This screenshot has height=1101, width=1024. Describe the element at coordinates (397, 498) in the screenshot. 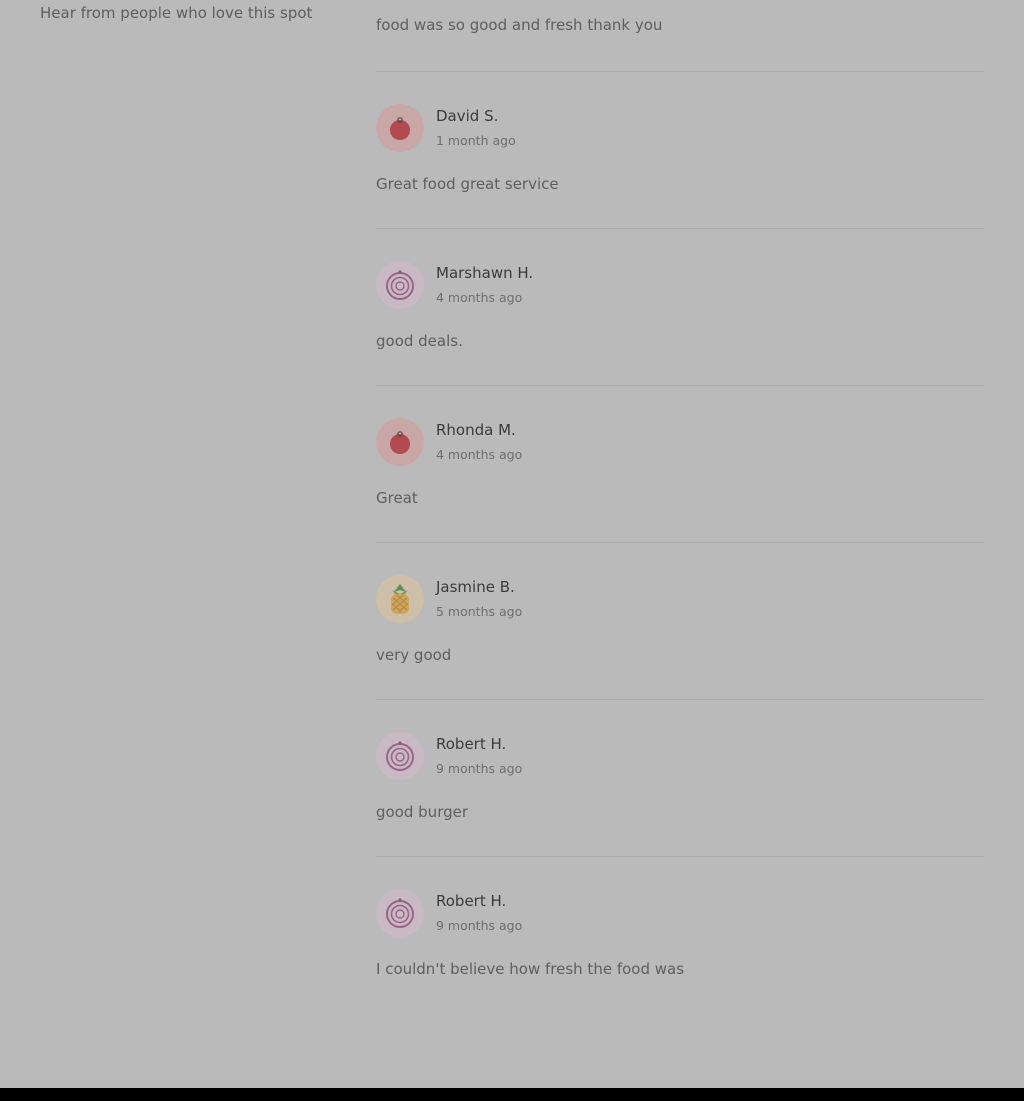

I see `review-text: Great` at that location.